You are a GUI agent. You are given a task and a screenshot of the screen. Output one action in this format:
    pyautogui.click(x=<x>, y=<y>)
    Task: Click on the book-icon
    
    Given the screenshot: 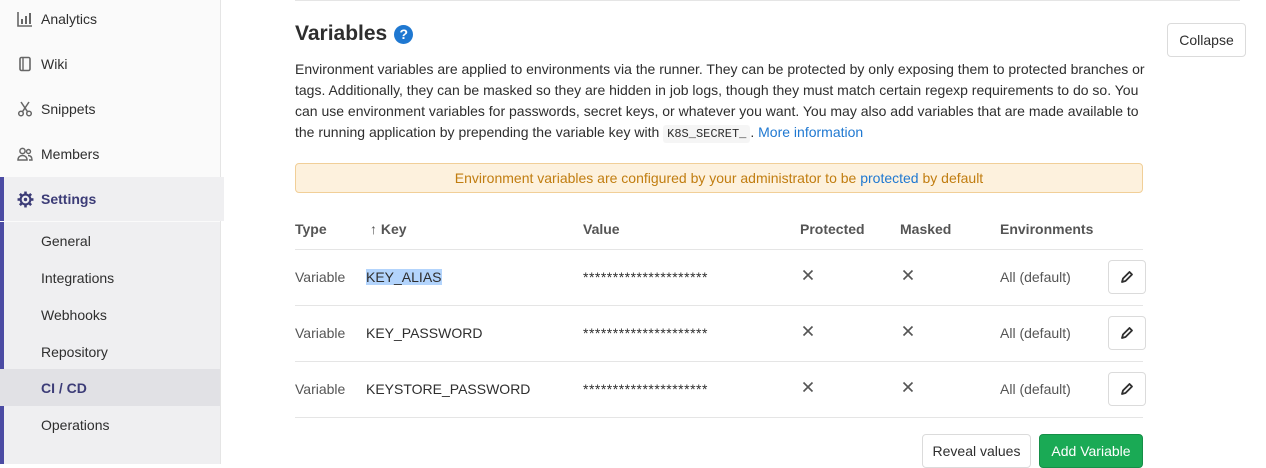 What is the action you would take?
    pyautogui.click(x=25, y=64)
    